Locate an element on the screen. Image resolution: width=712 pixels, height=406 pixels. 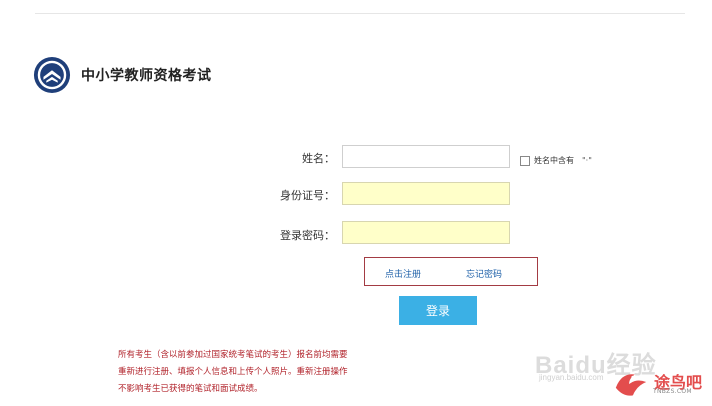
id-label: 身份证号： is located at coordinates (307, 195).